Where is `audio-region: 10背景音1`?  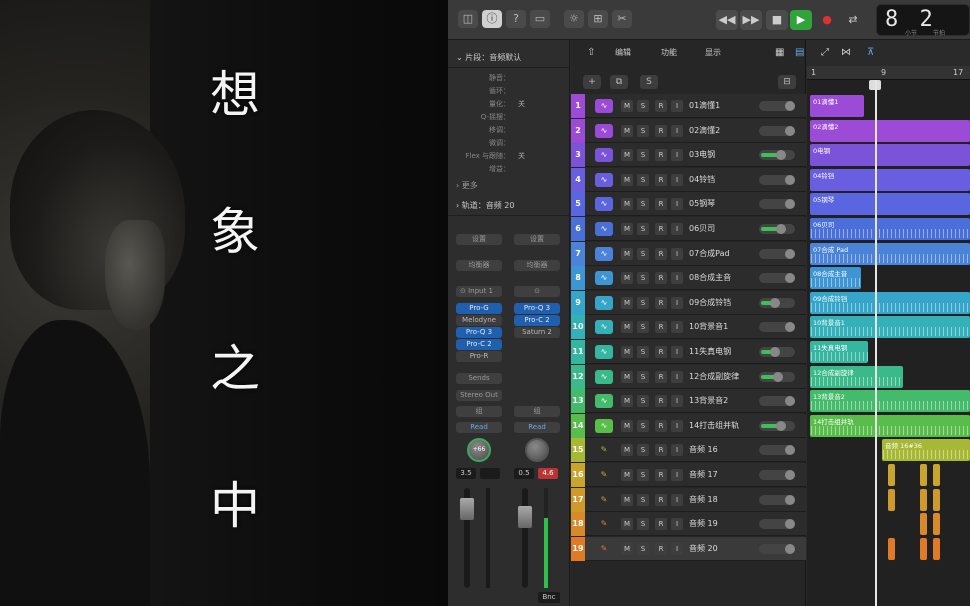
audio-region: 10背景音1 is located at coordinates (890, 327).